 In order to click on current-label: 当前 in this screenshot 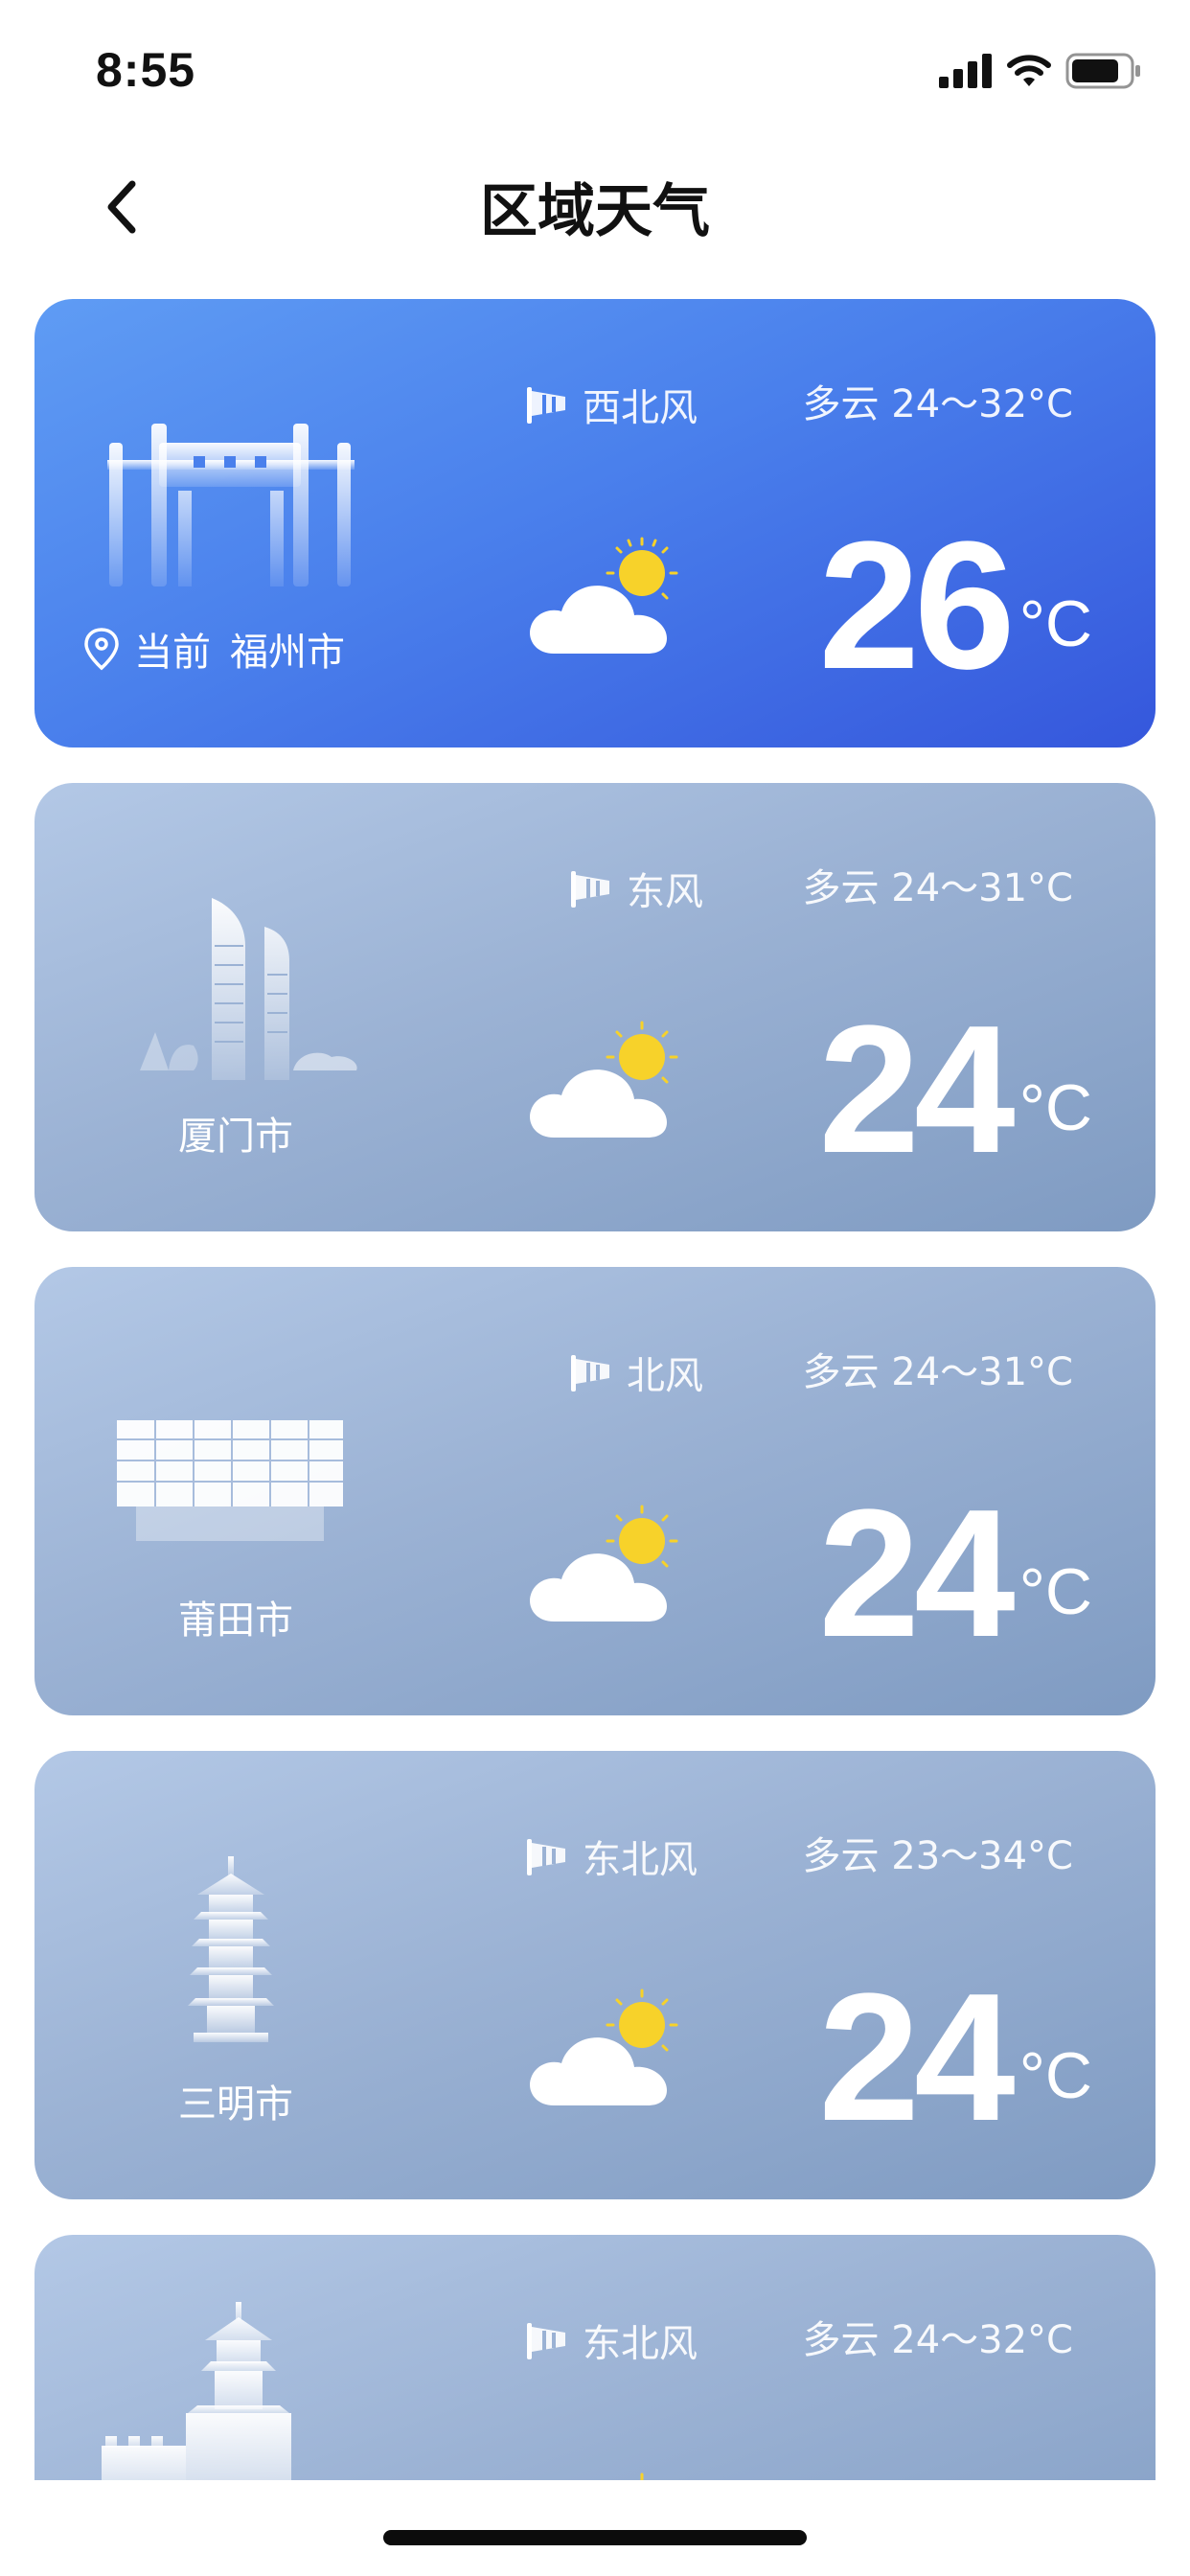, I will do `click(172, 653)`.